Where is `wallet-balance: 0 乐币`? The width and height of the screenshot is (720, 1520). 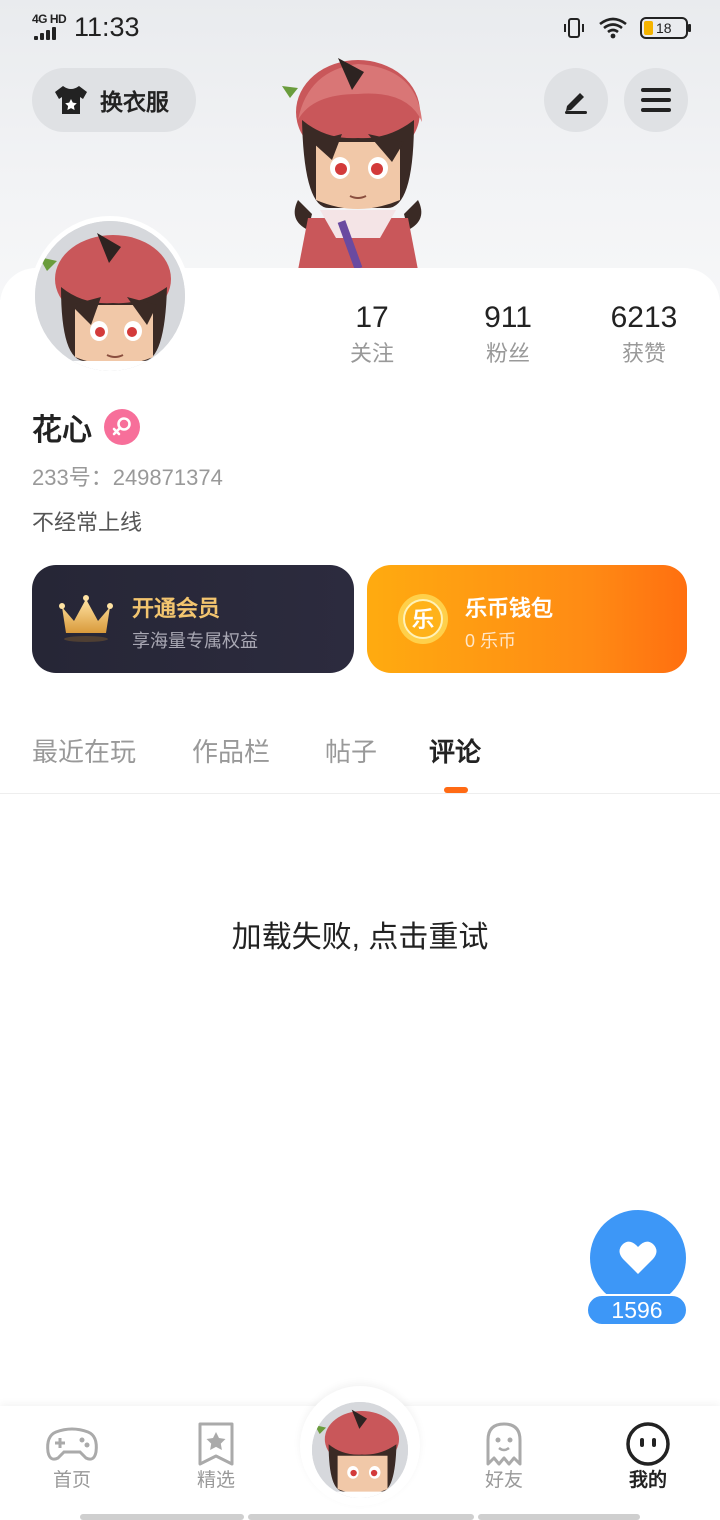
wallet-balance: 0 乐币 is located at coordinates (491, 641).